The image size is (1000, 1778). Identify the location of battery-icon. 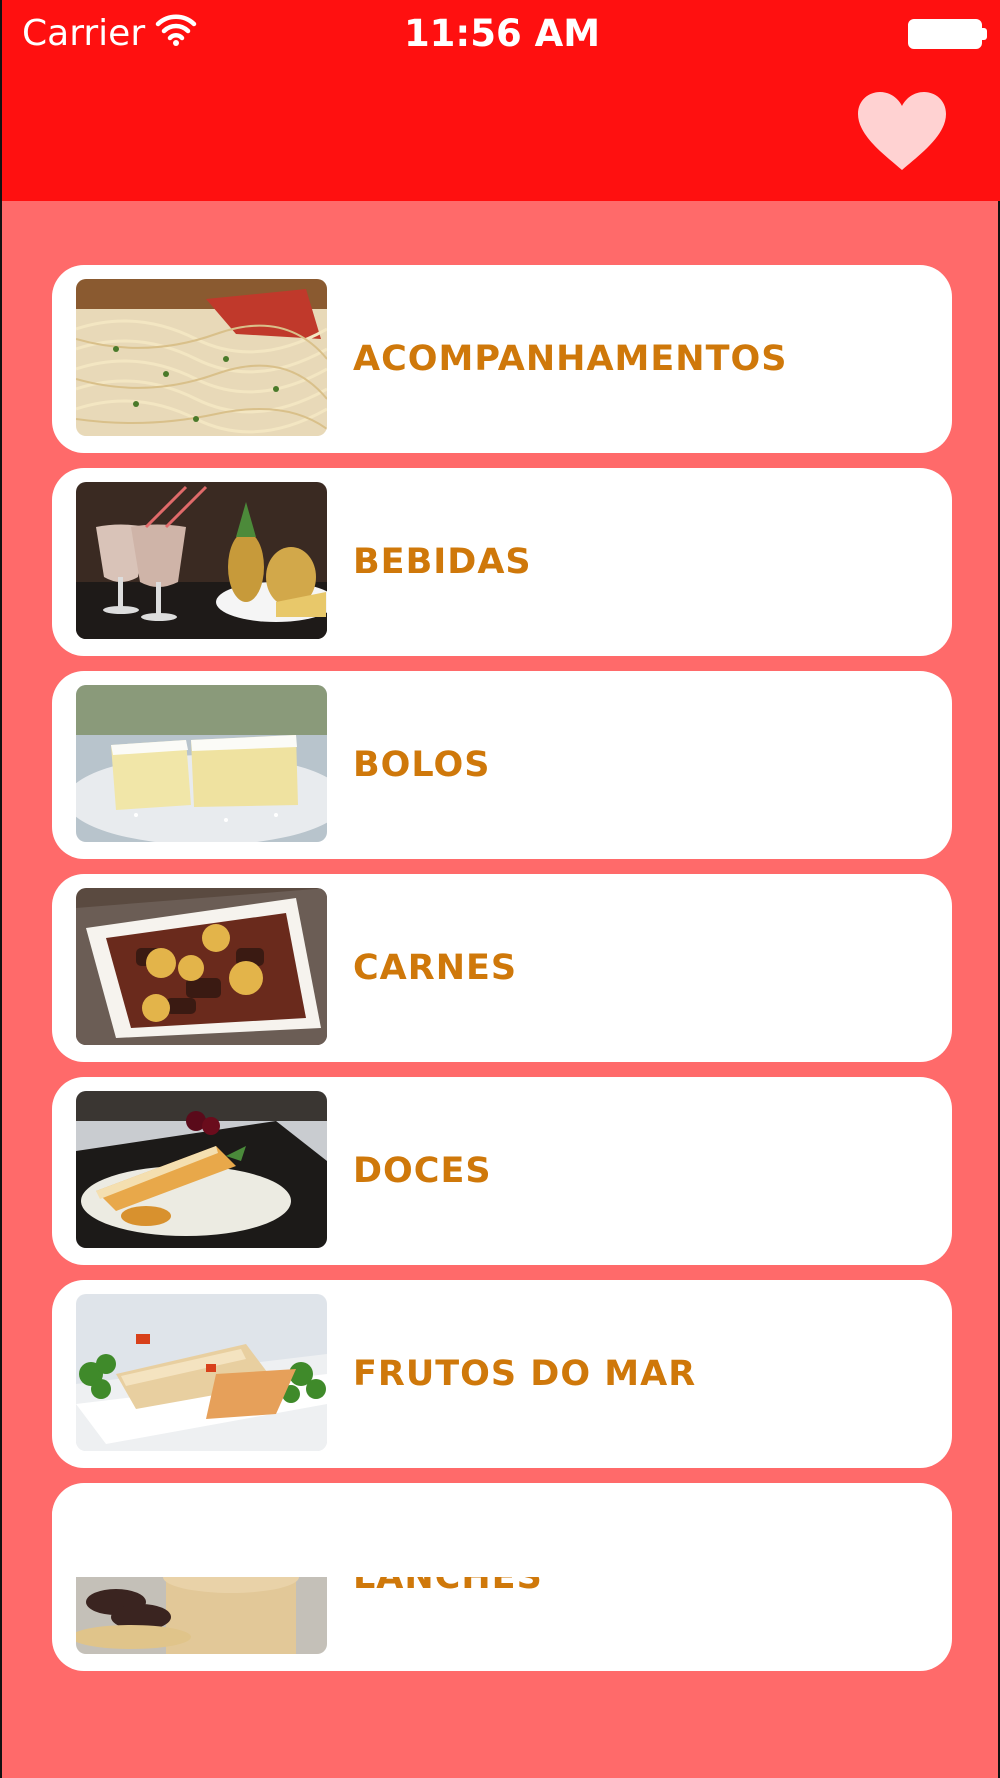
(945, 34).